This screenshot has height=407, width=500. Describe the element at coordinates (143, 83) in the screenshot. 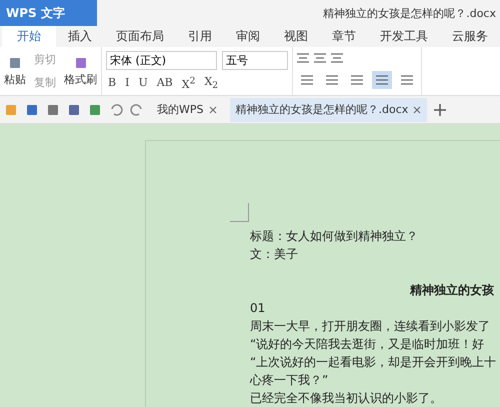

I see `format-button: U` at that location.